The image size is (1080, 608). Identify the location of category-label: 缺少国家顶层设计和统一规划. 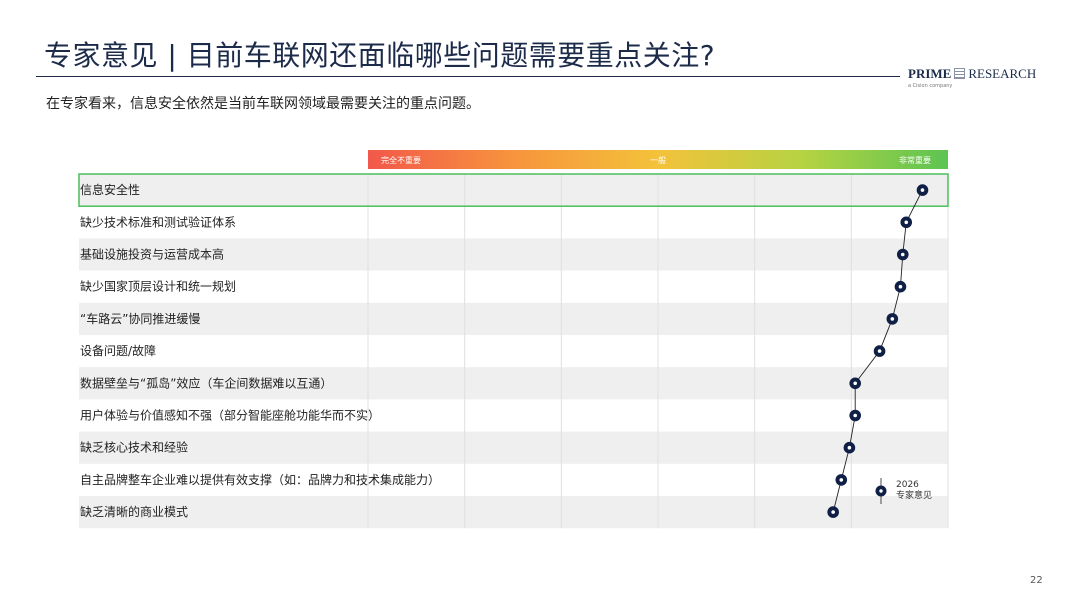
(158, 286).